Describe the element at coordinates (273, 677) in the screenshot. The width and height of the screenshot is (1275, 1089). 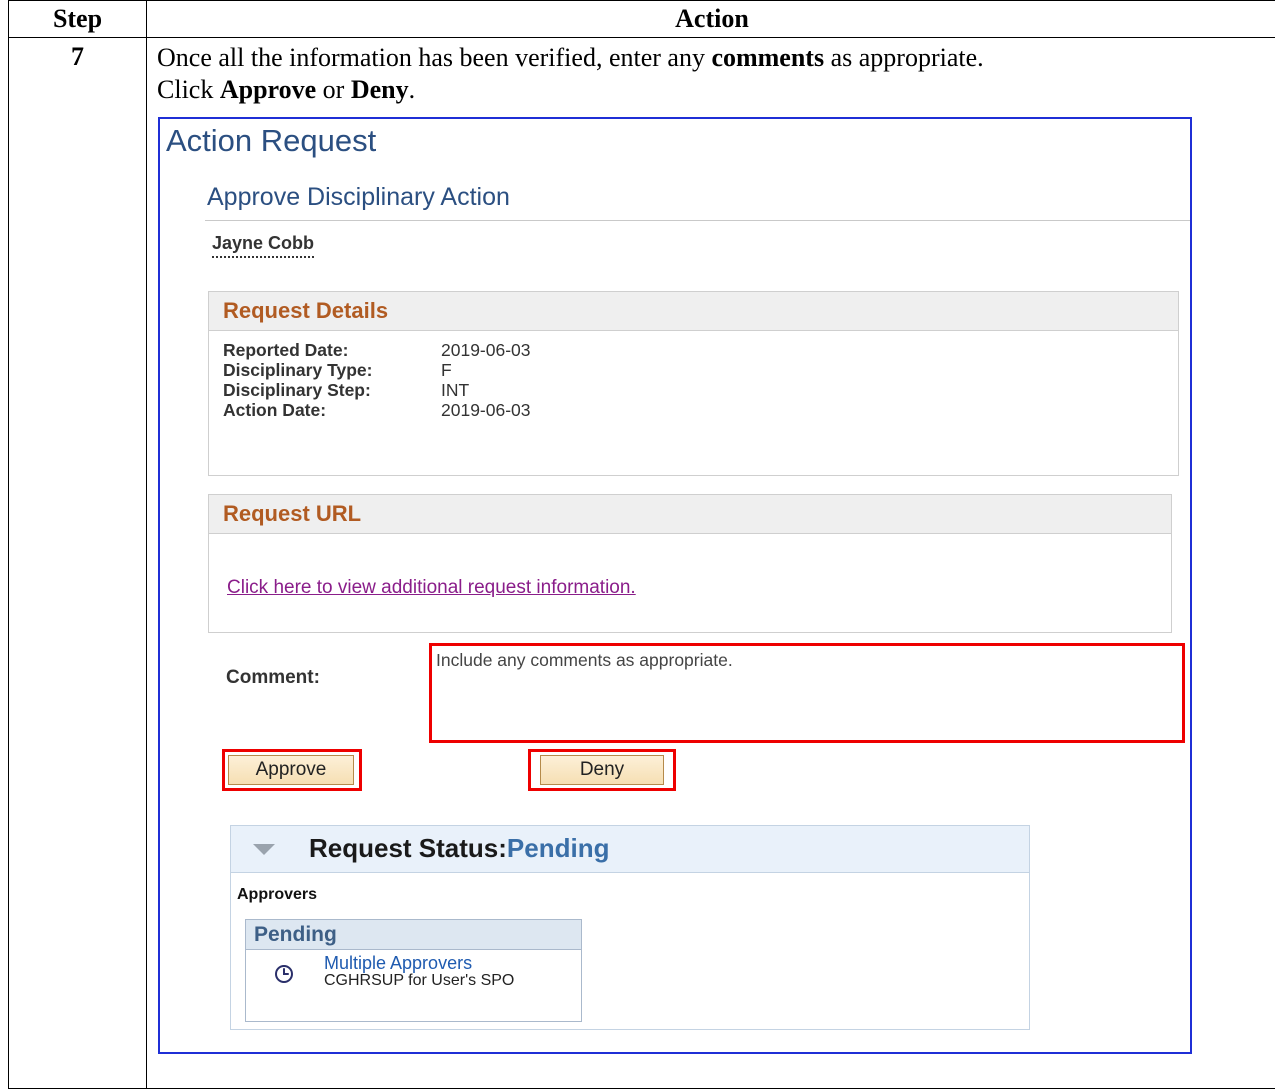
I see `comment-label: Comment:` at that location.